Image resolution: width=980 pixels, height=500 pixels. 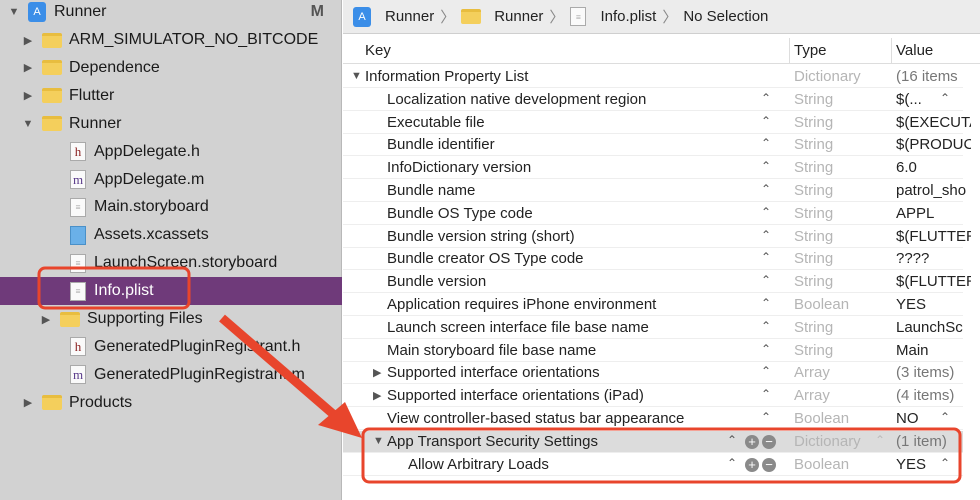 What do you see at coordinates (171, 13) in the screenshot?
I see `sidebar-item-root: ▼ A Runner M` at bounding box center [171, 13].